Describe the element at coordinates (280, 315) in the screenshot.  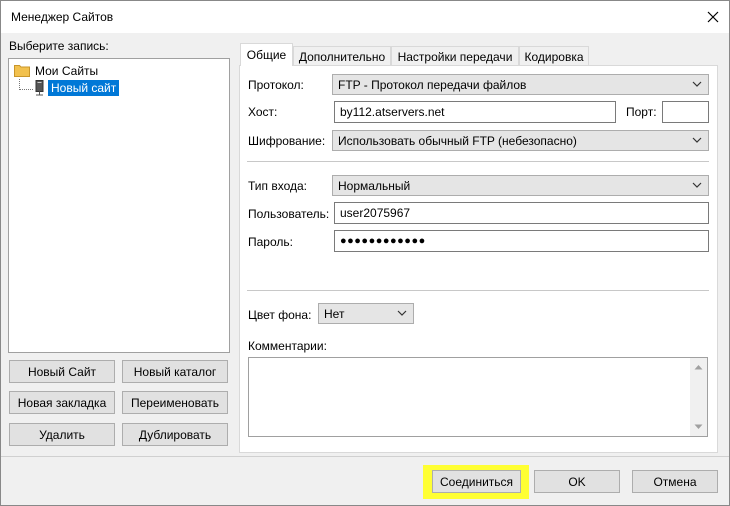
I see `background-color-label: Цвет фона:` at that location.